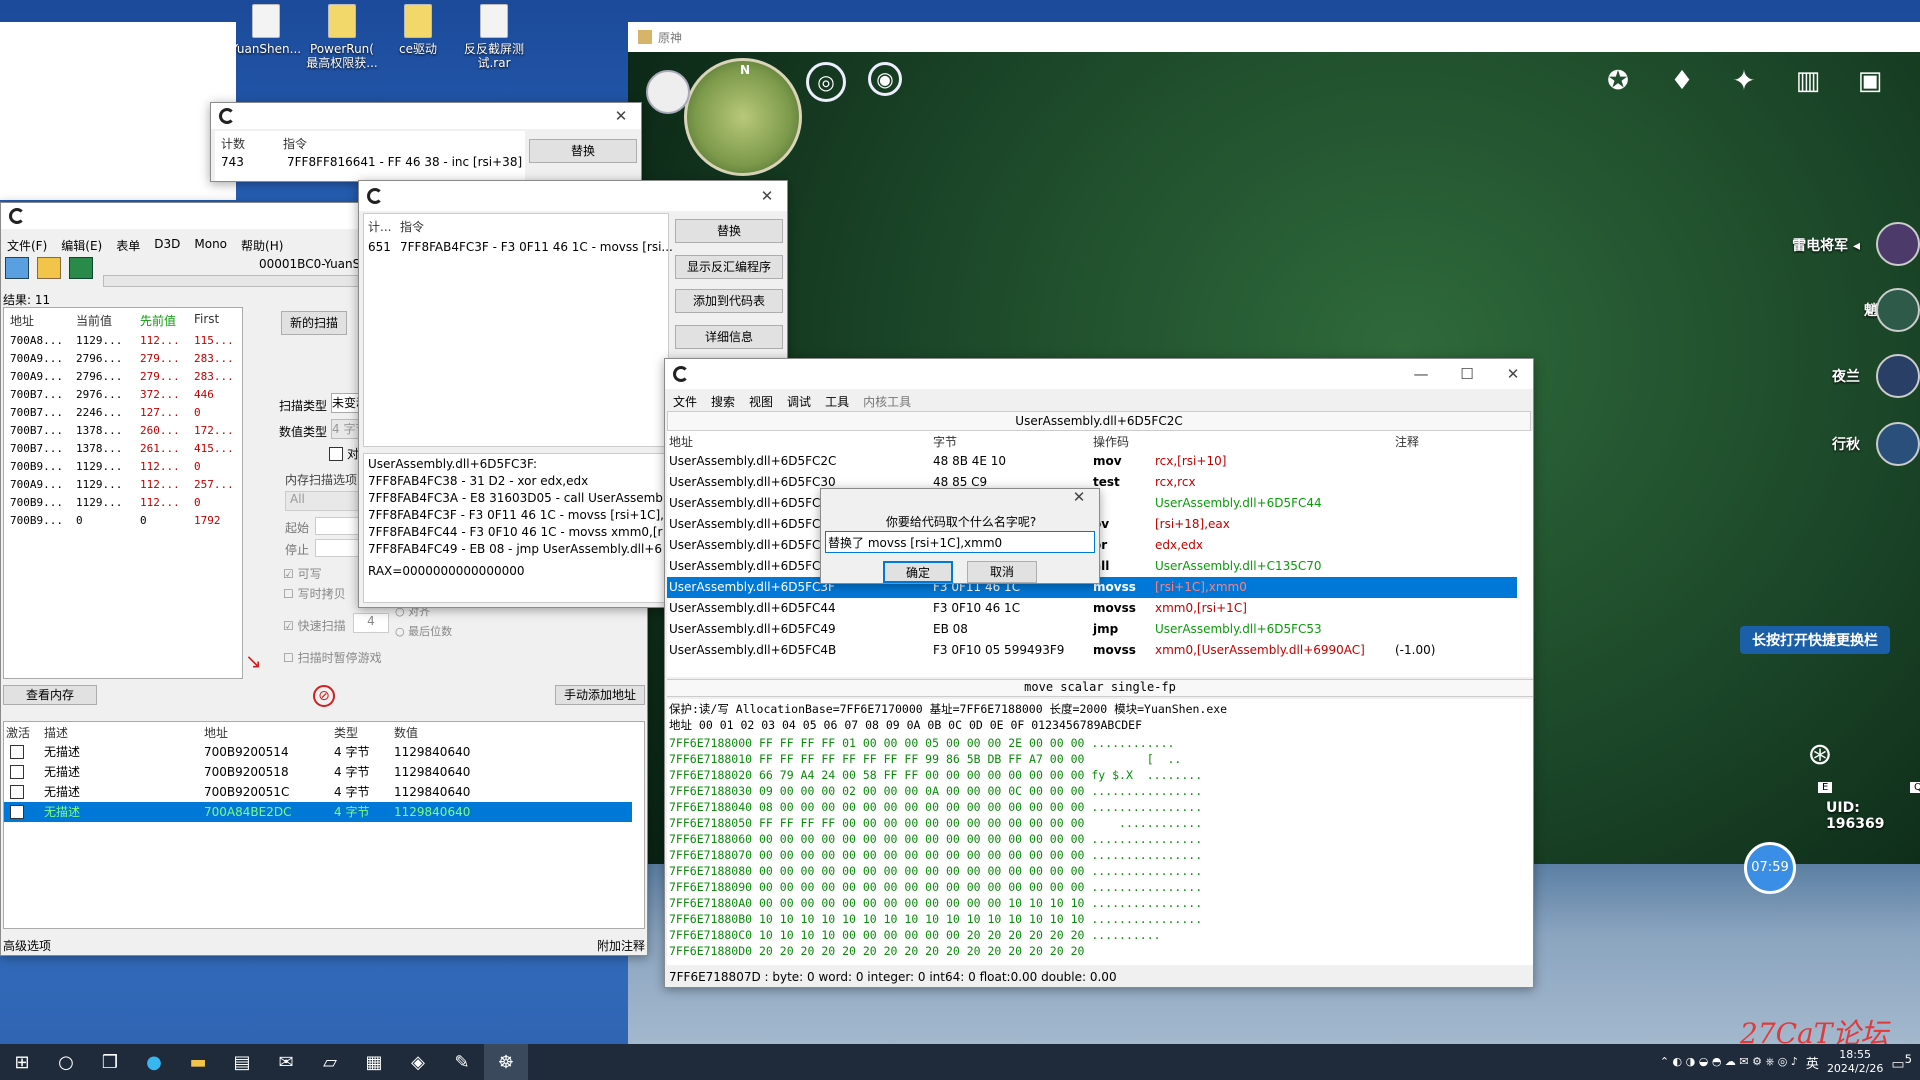 The height and width of the screenshot is (1080, 1920). Describe the element at coordinates (318, 812) in the screenshot. I see `cheat-table-row: 无描述 700A84BE2DC 4 字节 1129840640` at that location.